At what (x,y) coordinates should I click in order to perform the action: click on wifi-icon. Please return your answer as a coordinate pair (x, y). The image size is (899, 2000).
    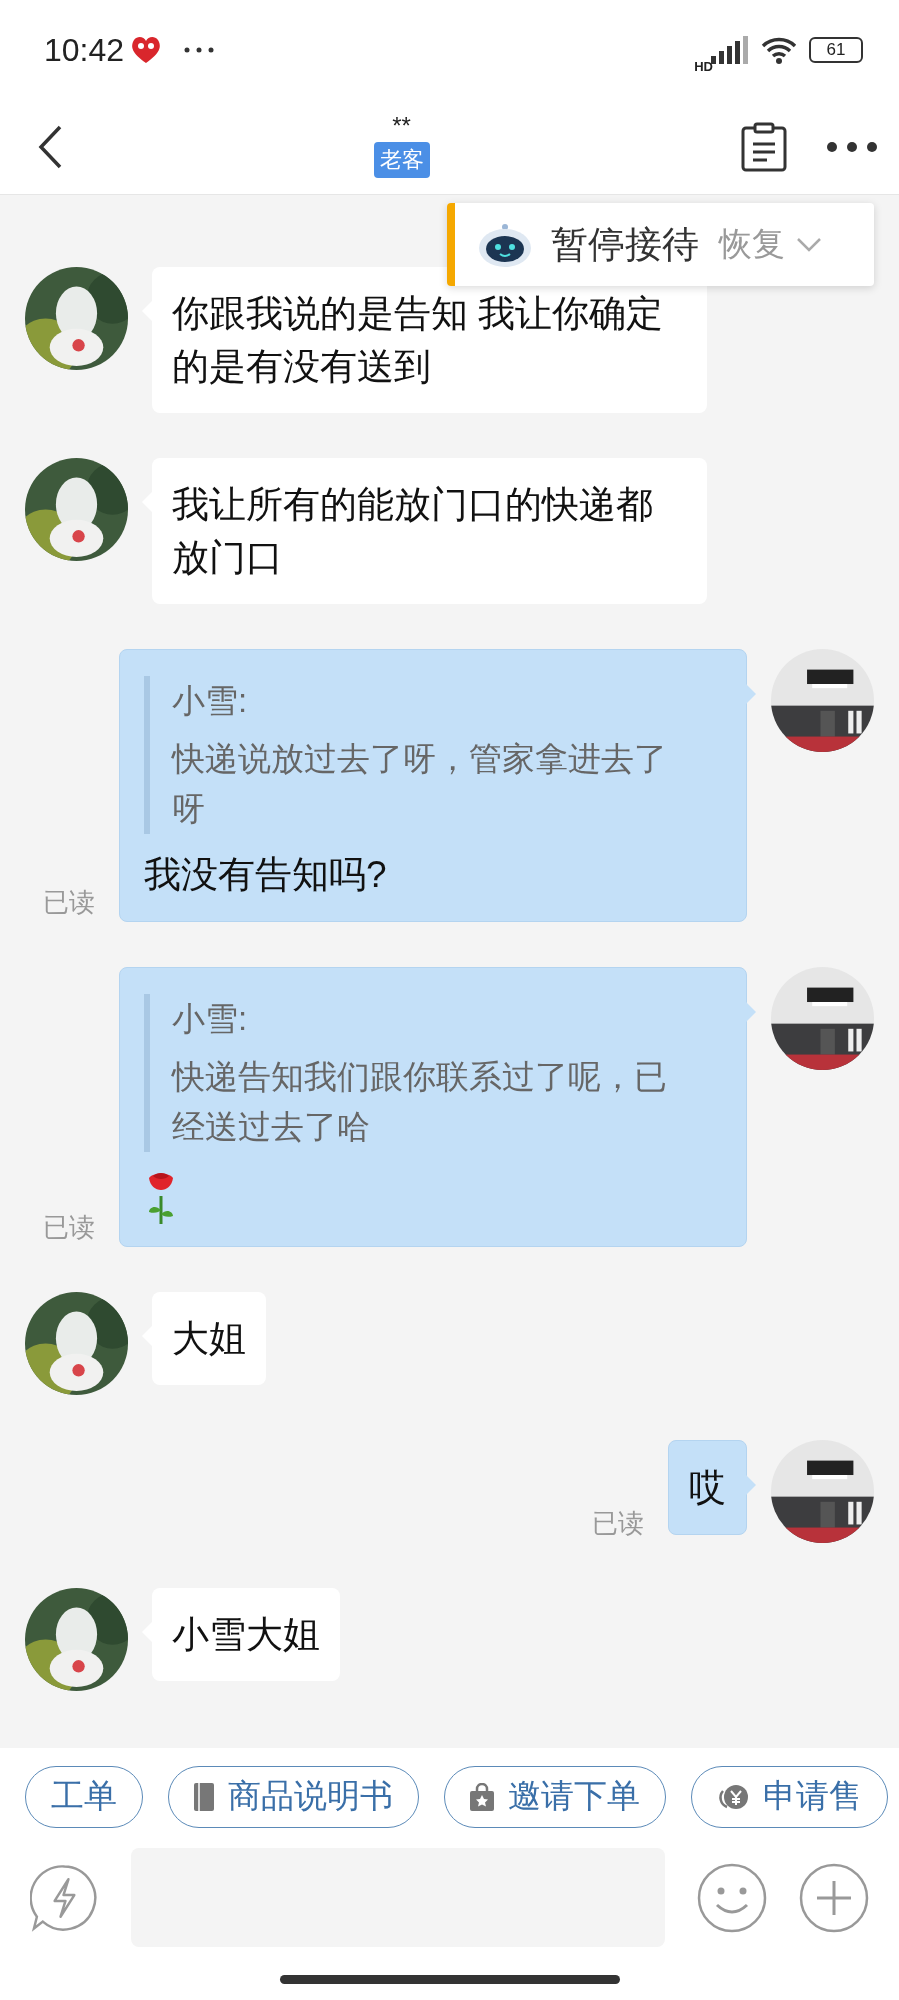
    Looking at the image, I should click on (779, 50).